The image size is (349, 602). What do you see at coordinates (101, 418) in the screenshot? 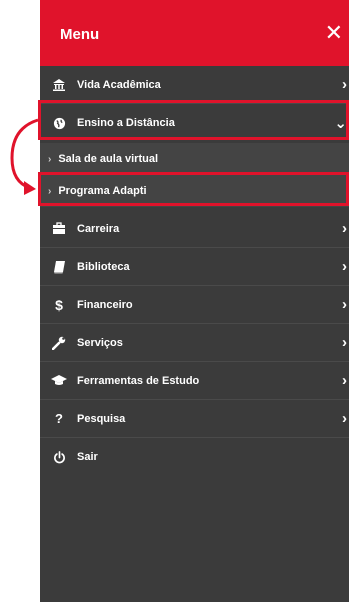
I see `menu-item-label: Pesquisa` at bounding box center [101, 418].